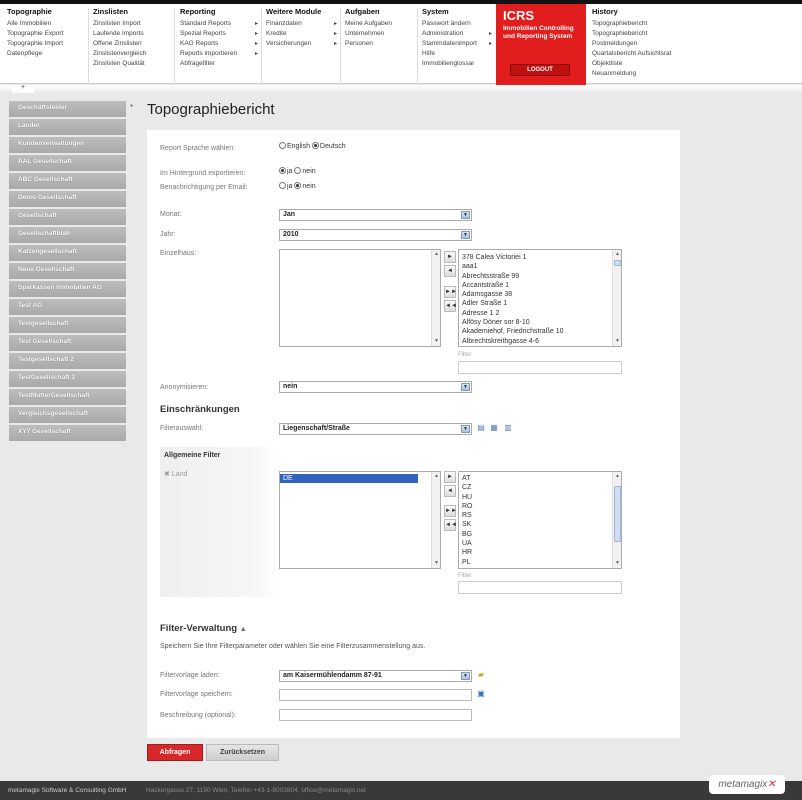 The image size is (802, 800). Describe the element at coordinates (67, 235) in the screenshot. I see `sidebar-item-gesellschaftblah: Gesellschaftblah` at that location.